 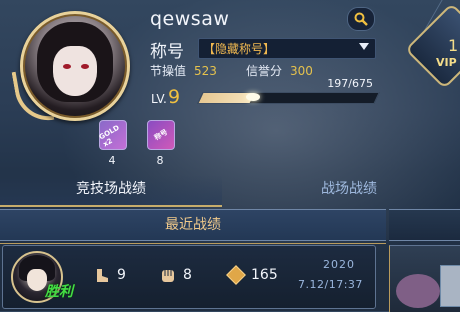 What do you see at coordinates (288, 98) in the screenshot?
I see `exp-bar` at bounding box center [288, 98].